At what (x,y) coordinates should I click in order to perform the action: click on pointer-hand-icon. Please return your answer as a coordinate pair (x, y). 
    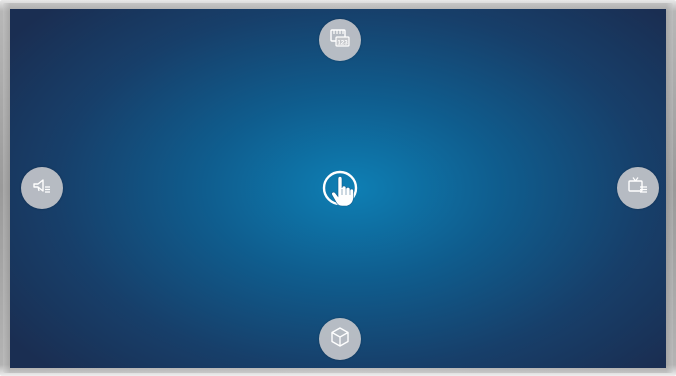
    Looking at the image, I should click on (340, 192).